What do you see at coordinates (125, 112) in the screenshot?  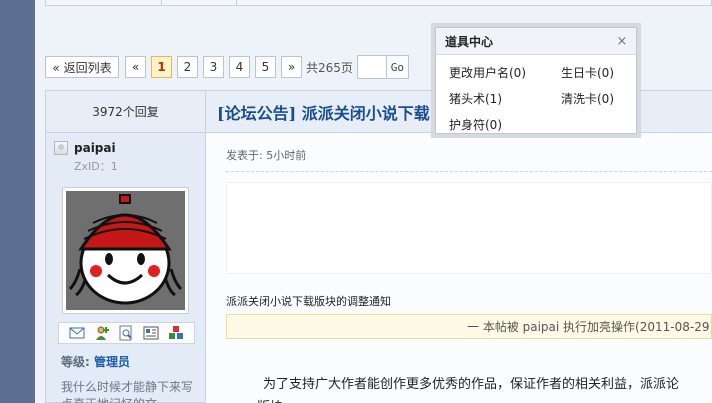 I see `reply-count: 3972个回复` at bounding box center [125, 112].